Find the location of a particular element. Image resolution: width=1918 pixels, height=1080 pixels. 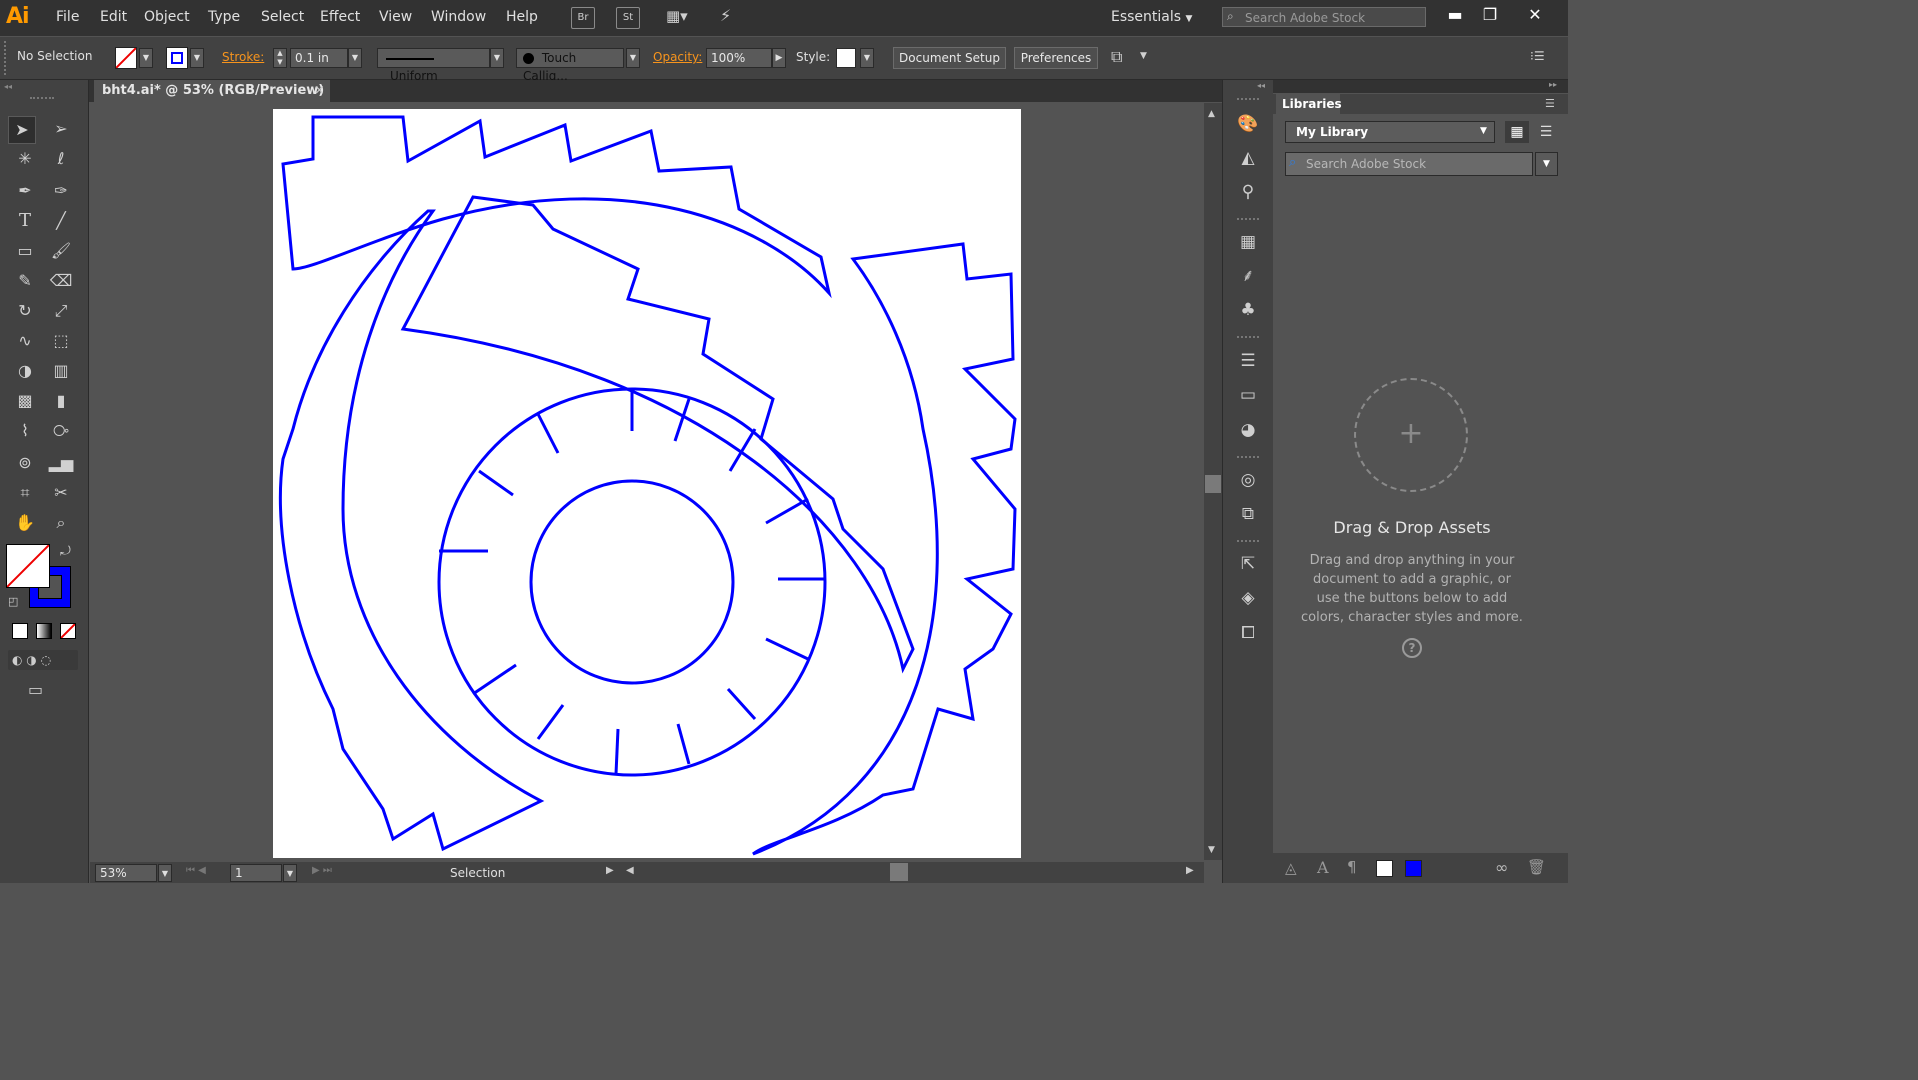

lasso-tool-icon: ℓ is located at coordinates (61, 159).